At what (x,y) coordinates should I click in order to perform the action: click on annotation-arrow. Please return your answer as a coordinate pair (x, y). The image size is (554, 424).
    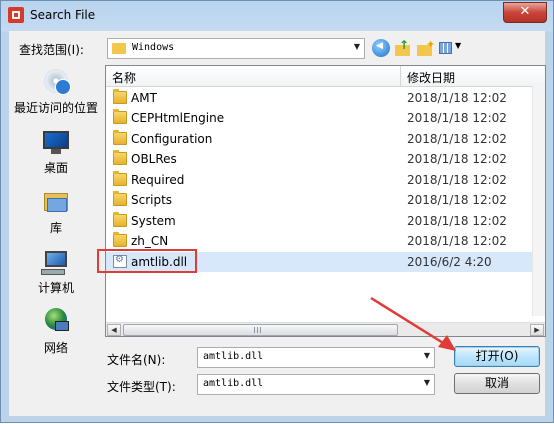
    Looking at the image, I should click on (413, 323).